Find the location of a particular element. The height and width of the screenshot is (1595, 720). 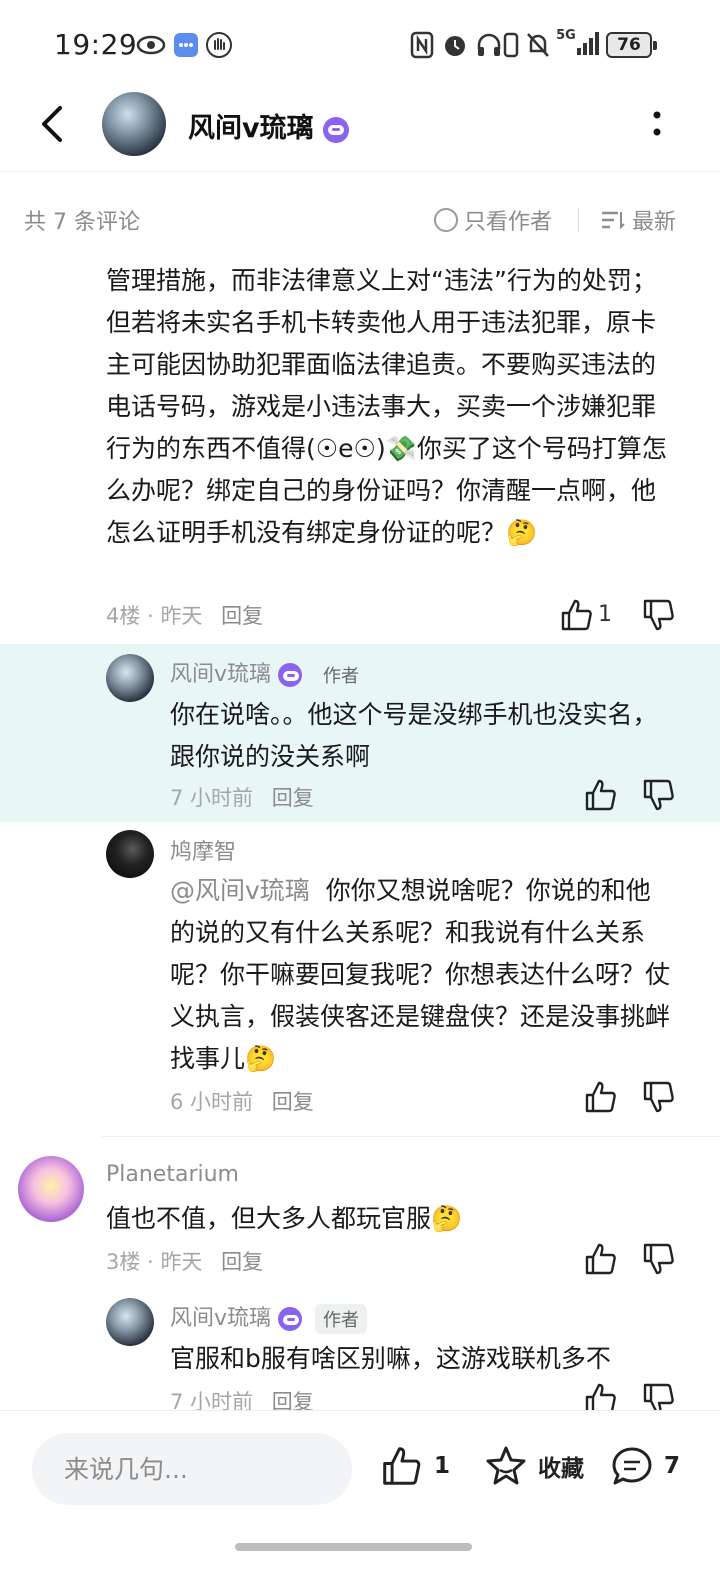

comment-body: 值也不值，但大多人都玩官服🤔 is located at coordinates (284, 1218).